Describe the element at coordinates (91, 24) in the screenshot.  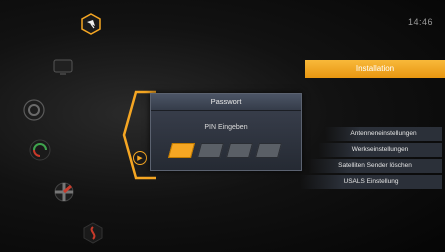
I see `satellite-icon` at that location.